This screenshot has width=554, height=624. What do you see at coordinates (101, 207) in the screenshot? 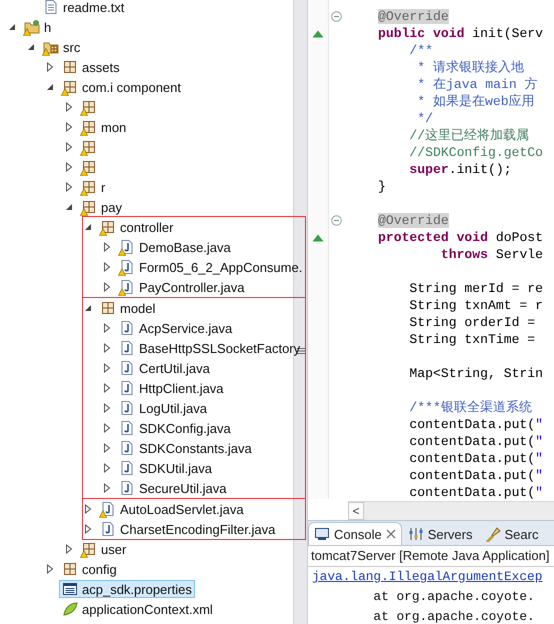
I see `tree-item: pay` at bounding box center [101, 207].